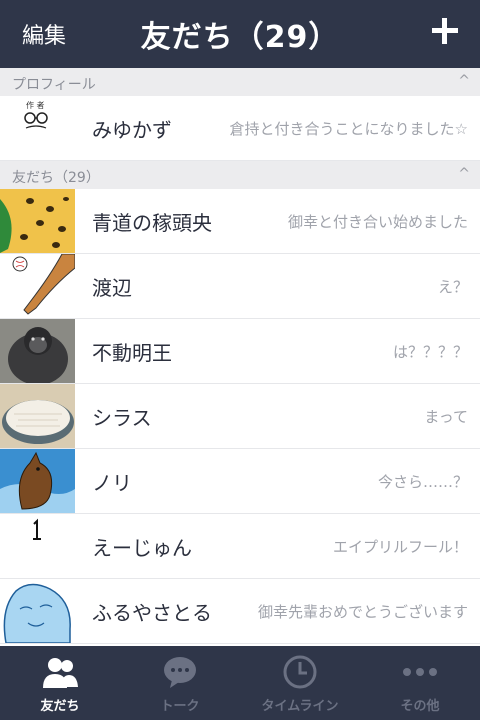 Image resolution: width=480 pixels, height=720 pixels. Describe the element at coordinates (240, 37) in the screenshot. I see `page-title: 友だち（29）` at that location.